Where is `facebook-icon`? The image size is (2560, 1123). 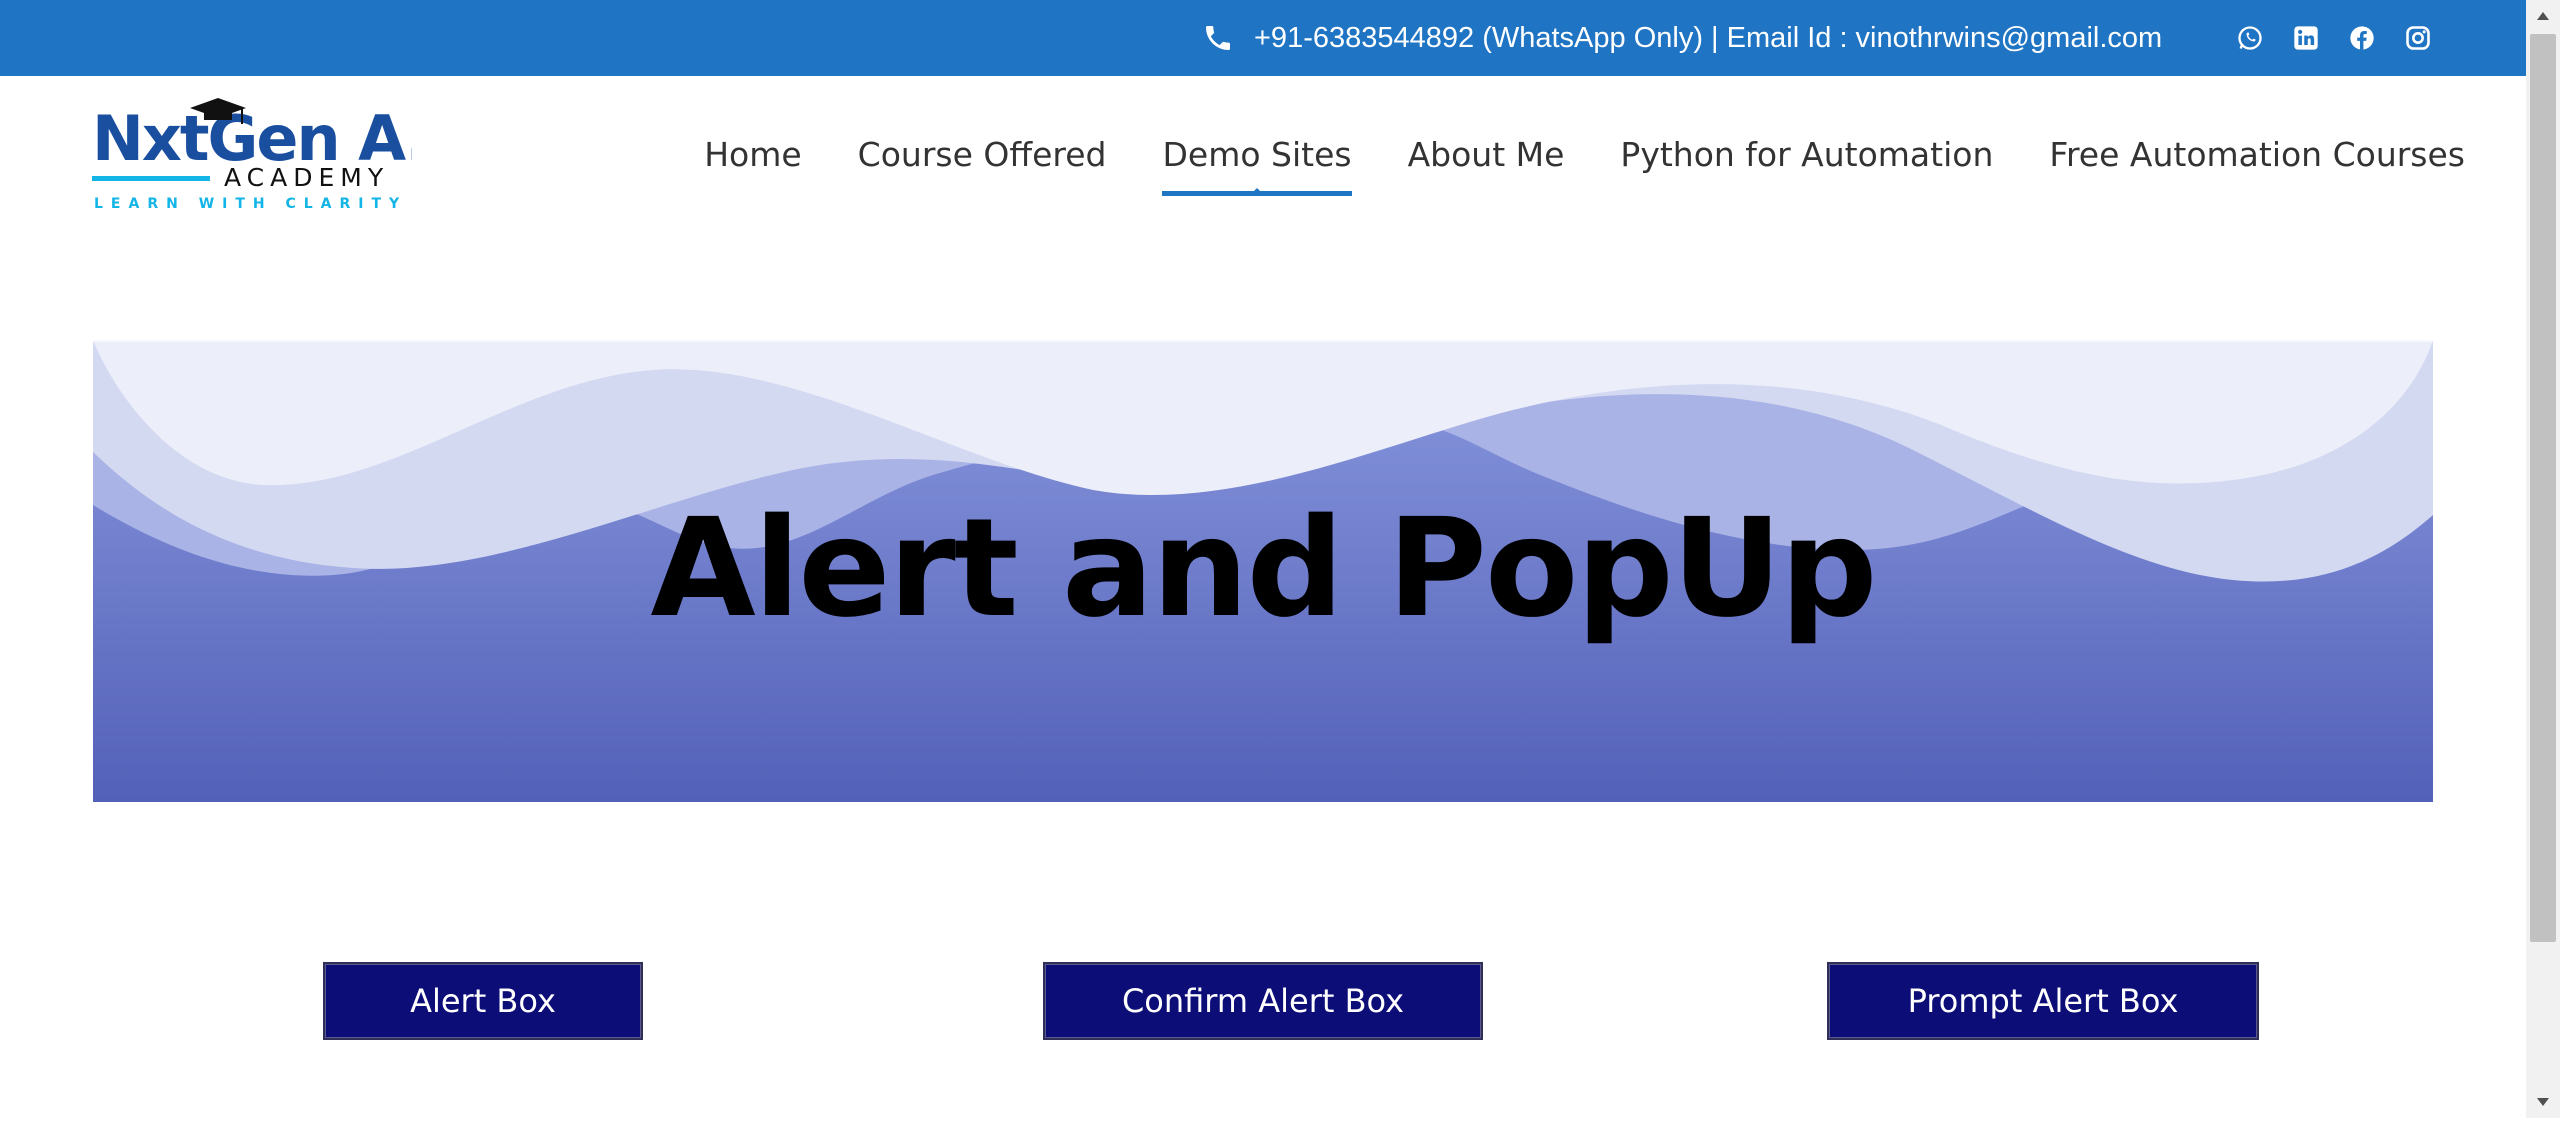 facebook-icon is located at coordinates (2362, 38).